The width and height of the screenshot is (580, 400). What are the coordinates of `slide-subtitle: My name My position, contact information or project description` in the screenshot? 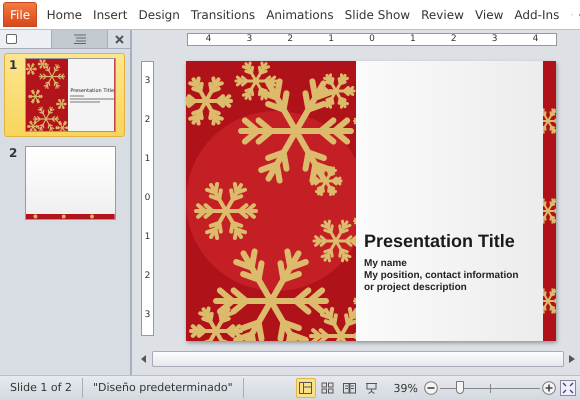 It's located at (453, 276).